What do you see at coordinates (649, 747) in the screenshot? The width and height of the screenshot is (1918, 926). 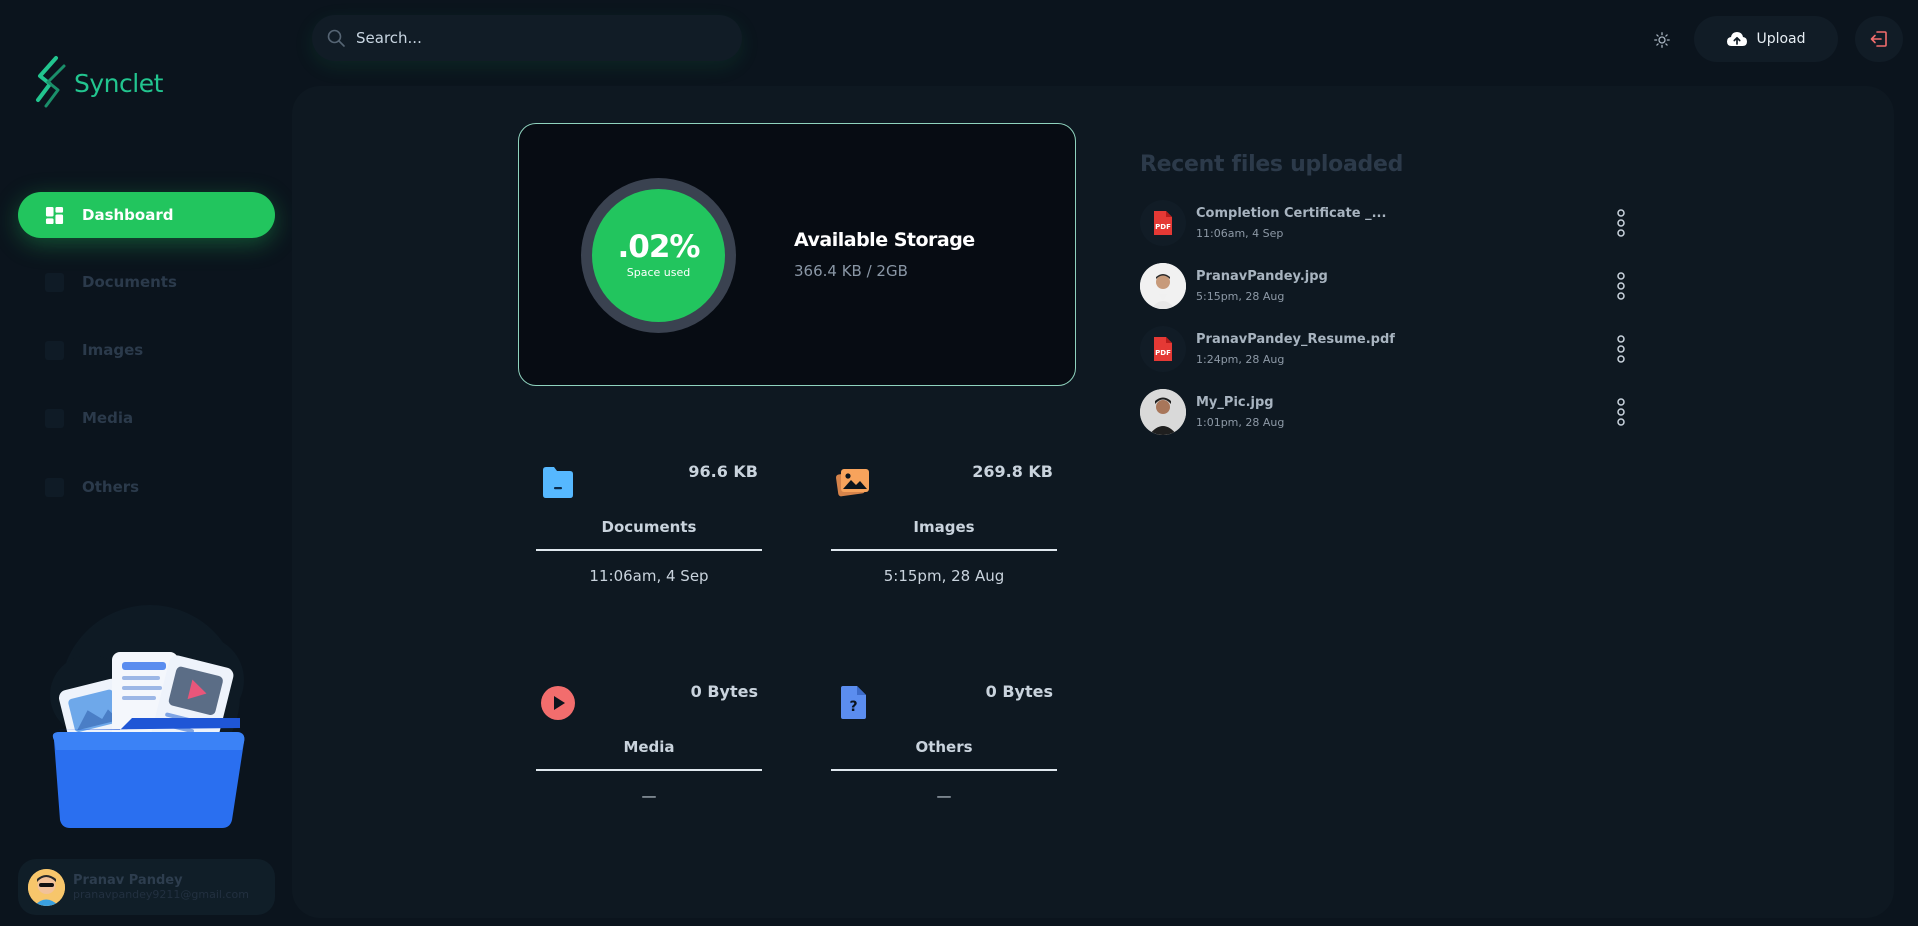 I see `category-name: Media` at bounding box center [649, 747].